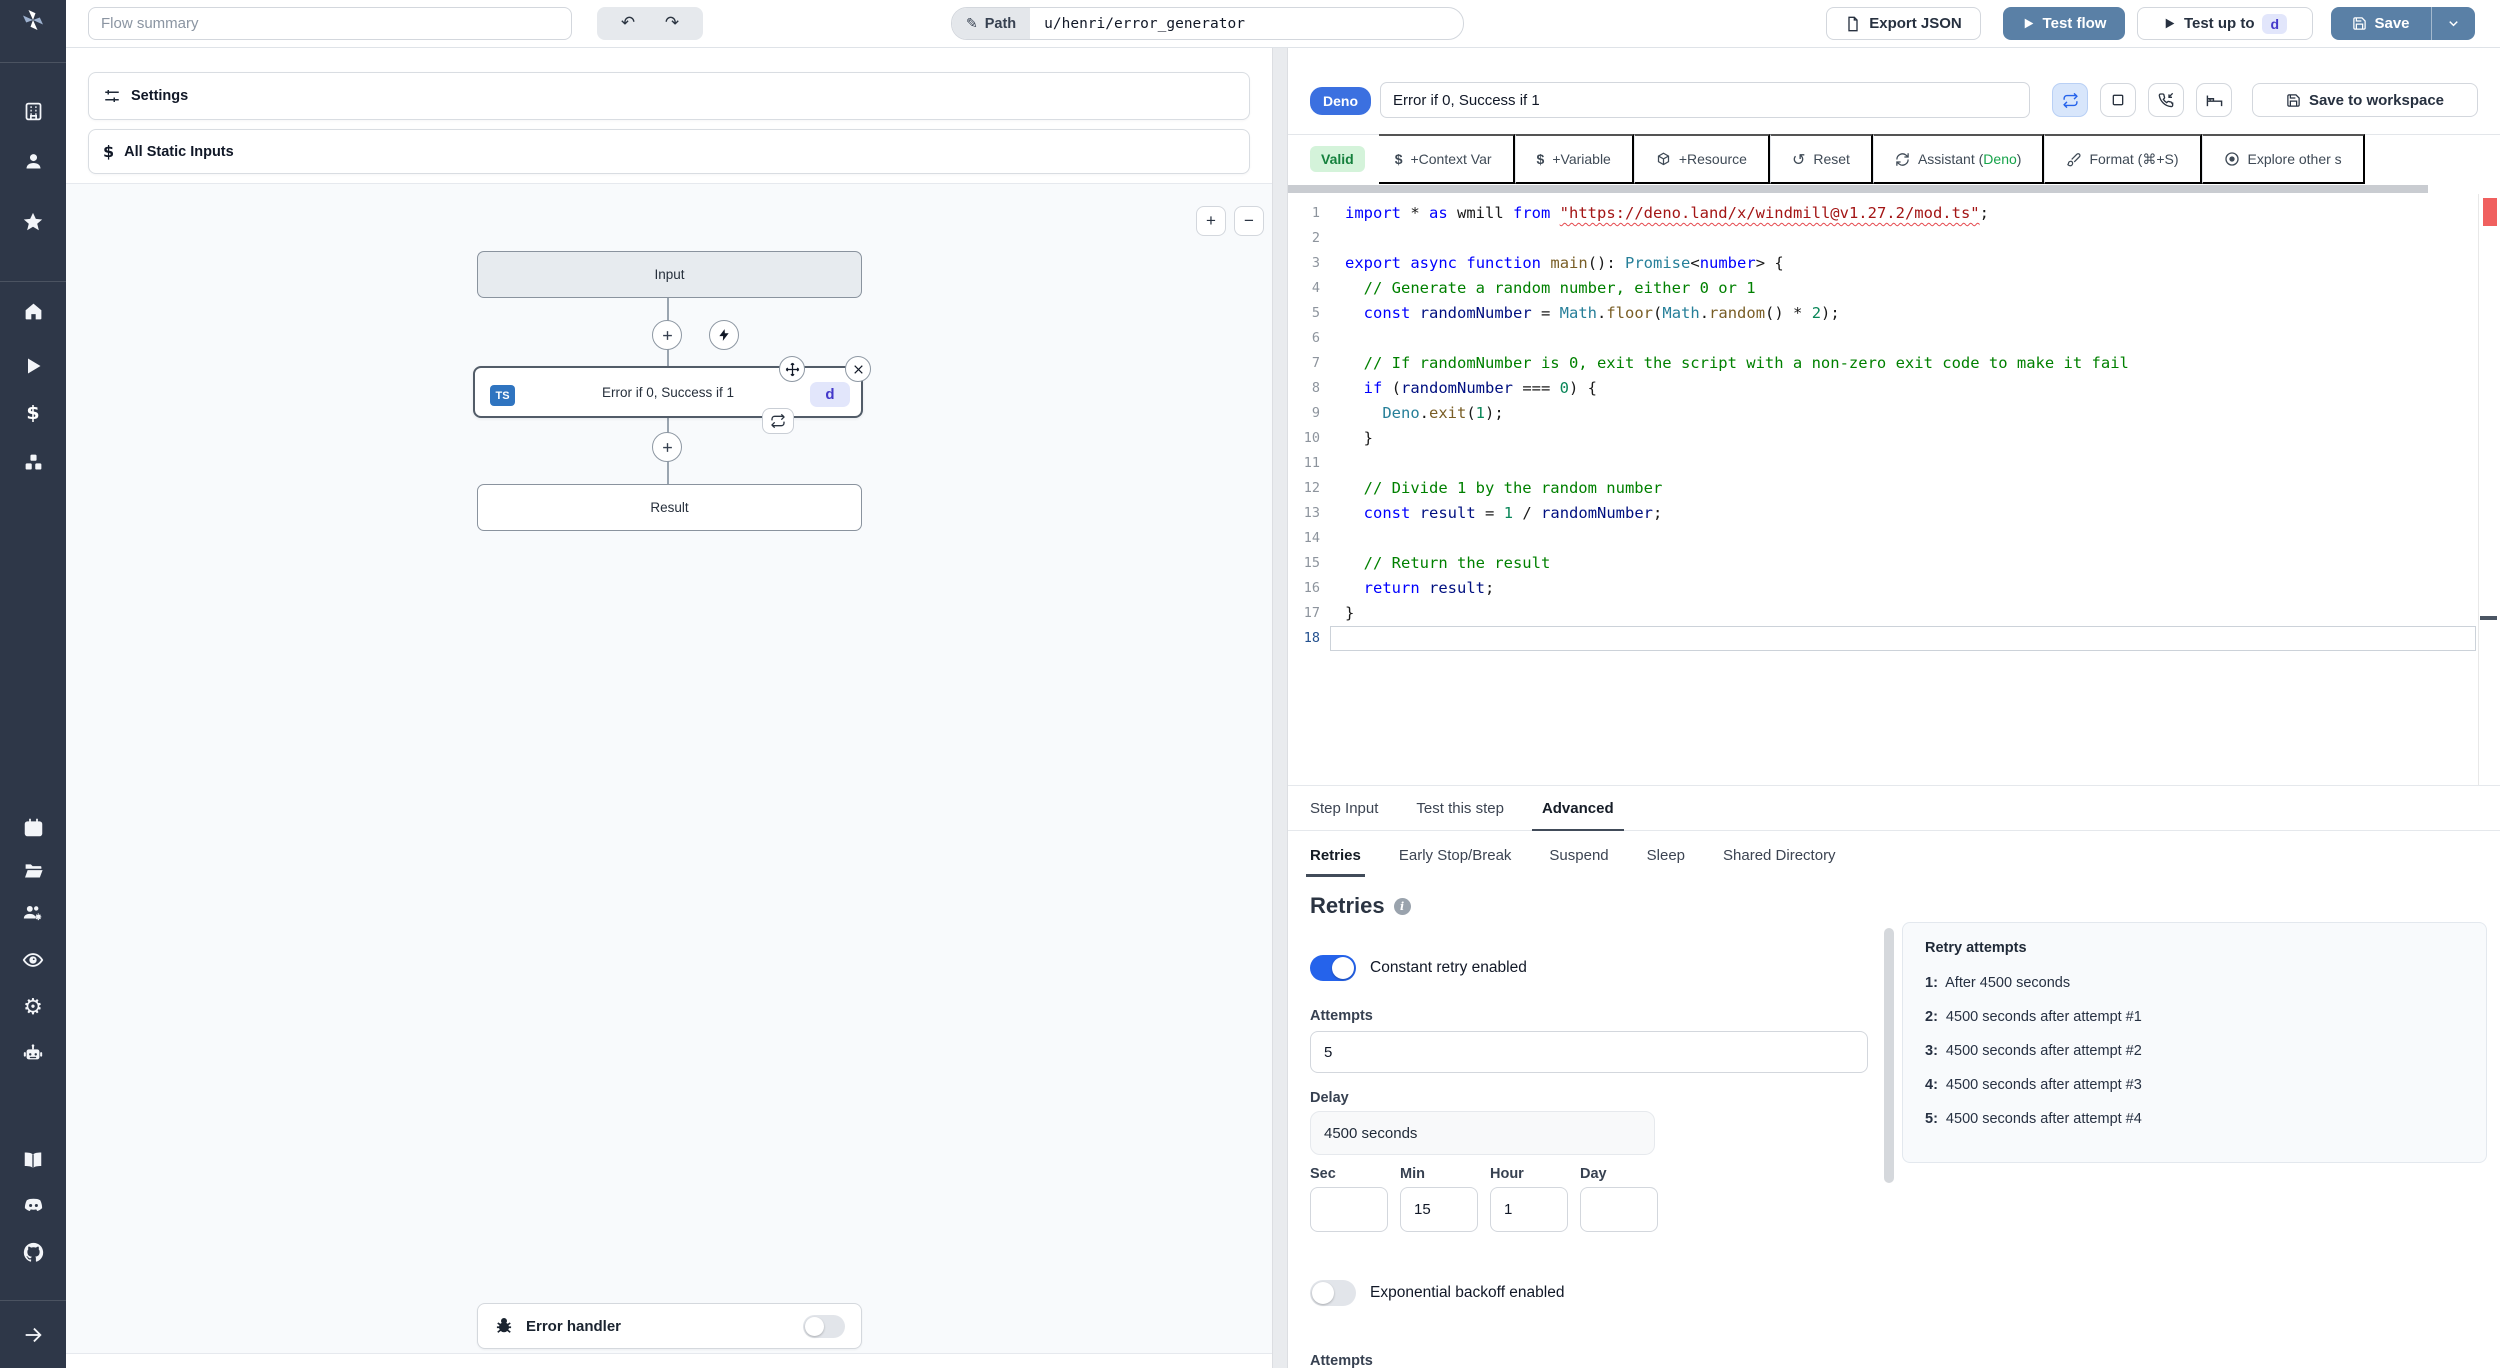 This screenshot has height=1368, width=2500. What do you see at coordinates (1894, 513) in the screenshot?
I see `code-line: 13 const result = 1 / randomNumber;` at bounding box center [1894, 513].